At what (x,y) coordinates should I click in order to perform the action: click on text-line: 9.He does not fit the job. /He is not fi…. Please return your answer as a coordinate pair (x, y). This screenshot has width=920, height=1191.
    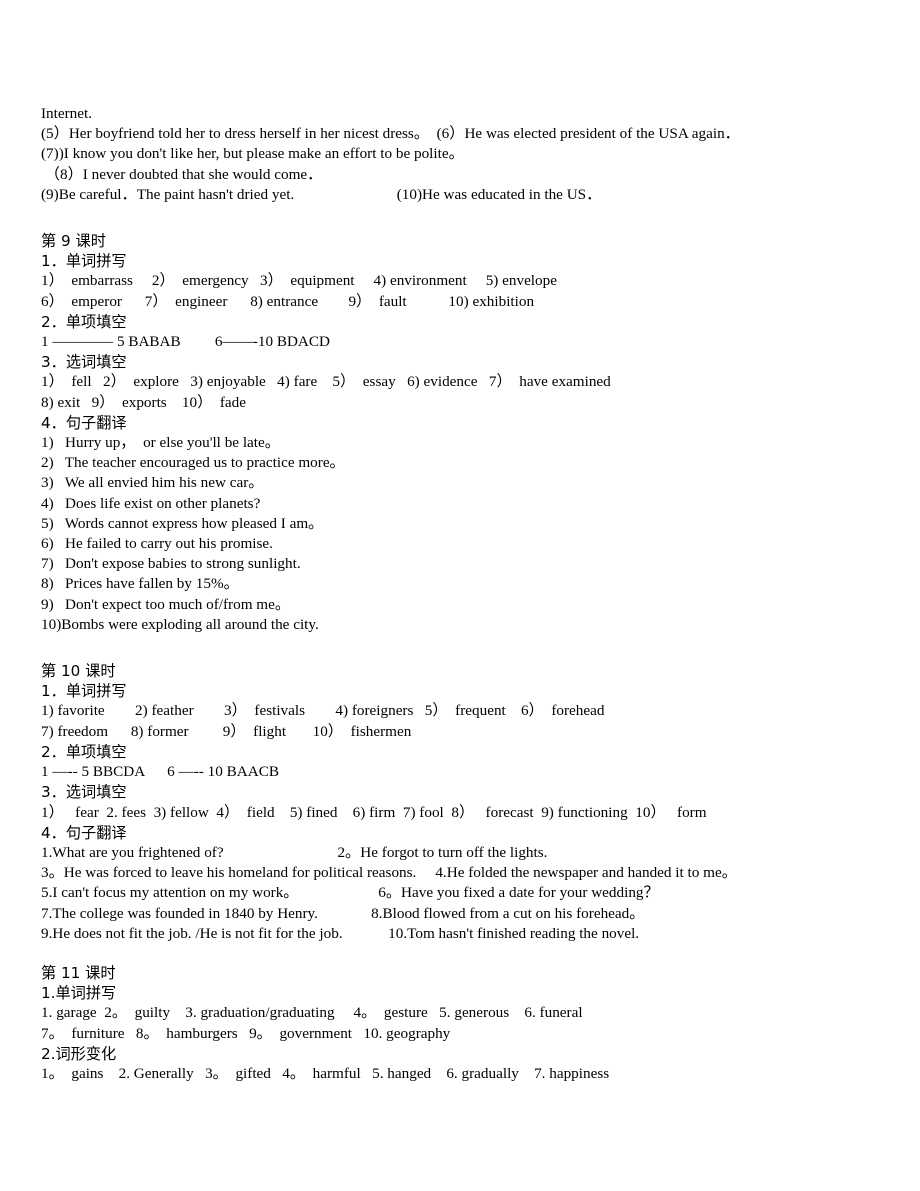
    Looking at the image, I should click on (340, 933).